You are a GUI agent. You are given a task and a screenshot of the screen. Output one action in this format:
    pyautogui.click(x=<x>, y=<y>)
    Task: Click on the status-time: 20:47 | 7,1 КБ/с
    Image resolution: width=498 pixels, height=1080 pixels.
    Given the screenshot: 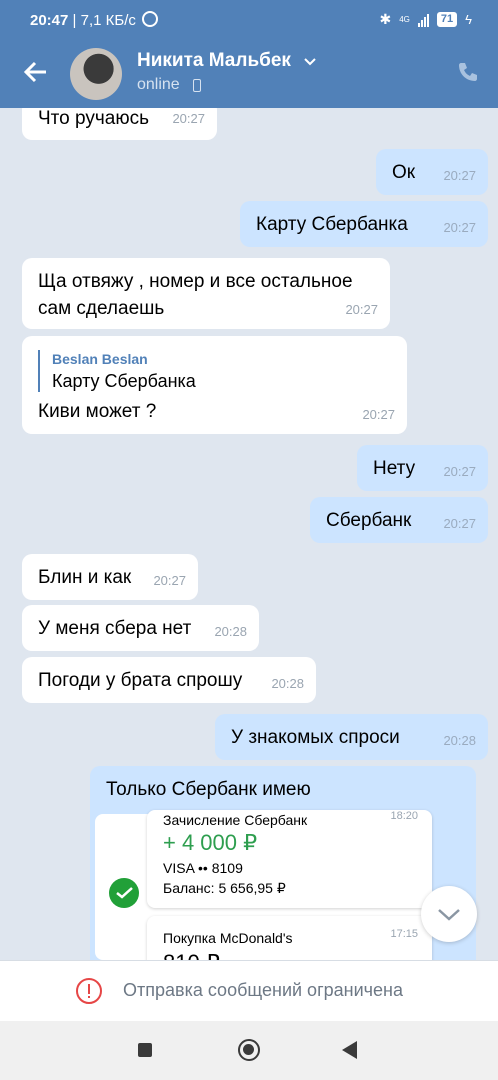 What is the action you would take?
    pyautogui.click(x=83, y=20)
    